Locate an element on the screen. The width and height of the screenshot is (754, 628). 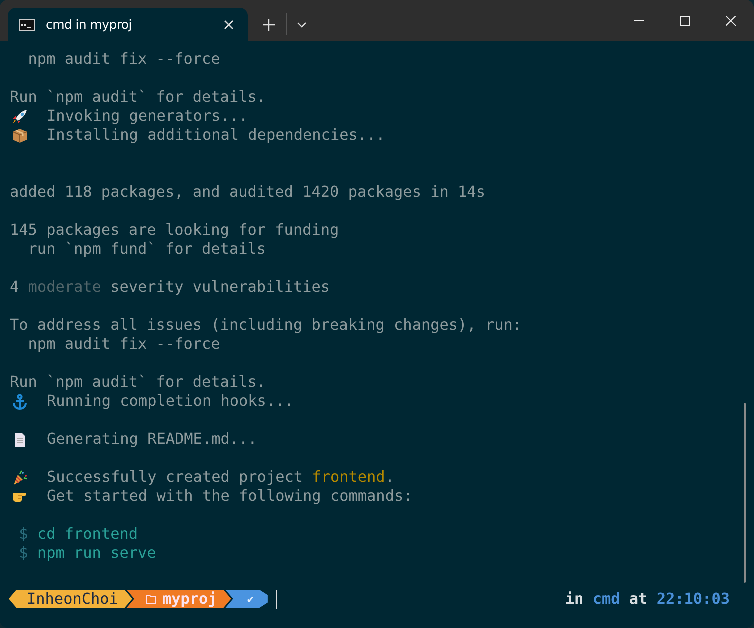
scrollbar-thumb is located at coordinates (745, 493).